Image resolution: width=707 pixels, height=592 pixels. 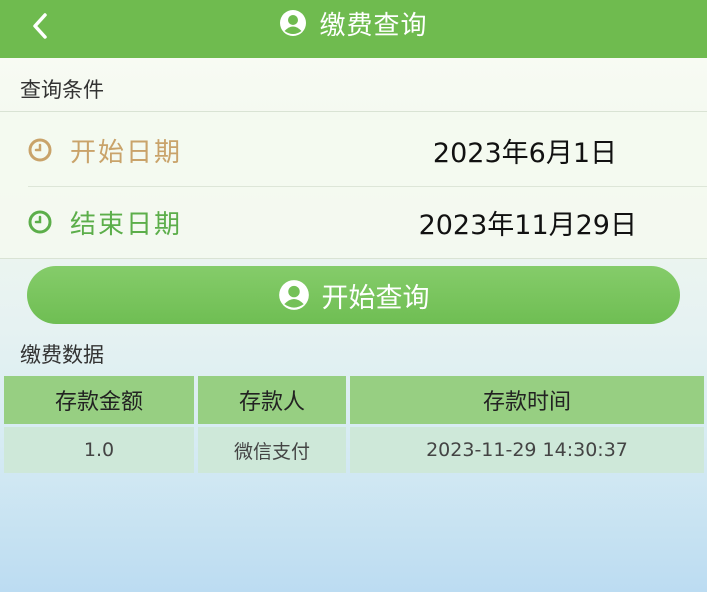 I want to click on cell-amount: 1.0, so click(x=99, y=450).